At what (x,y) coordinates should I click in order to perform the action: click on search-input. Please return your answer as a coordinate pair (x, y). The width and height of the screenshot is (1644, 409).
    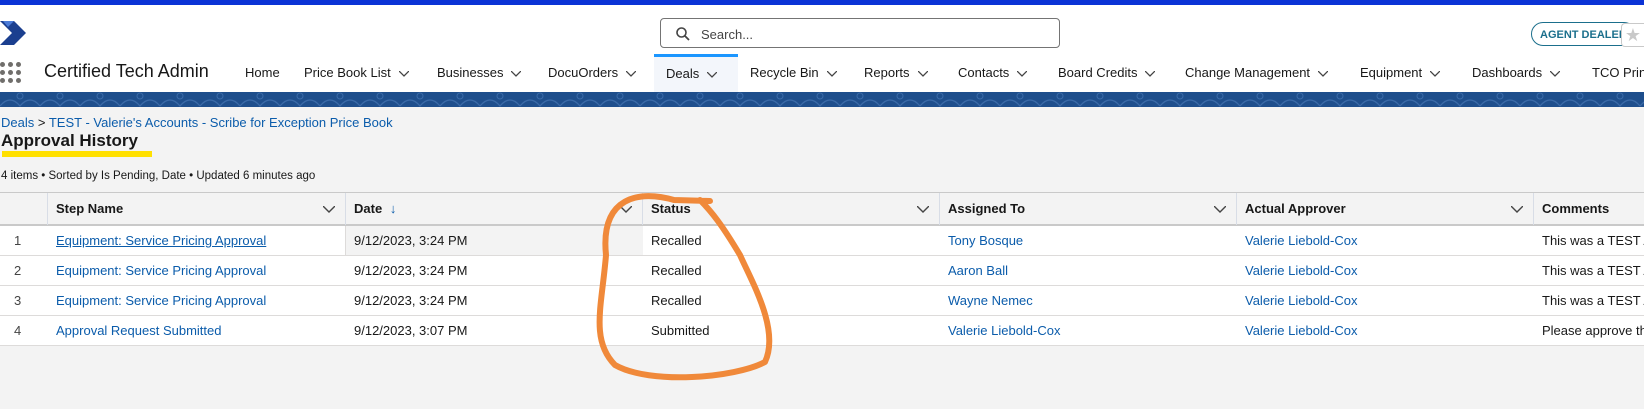
    Looking at the image, I should click on (876, 34).